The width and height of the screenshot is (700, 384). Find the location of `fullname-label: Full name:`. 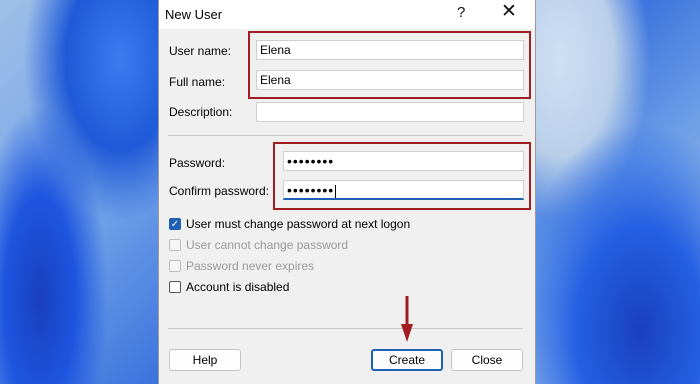

fullname-label: Full name: is located at coordinates (197, 82).